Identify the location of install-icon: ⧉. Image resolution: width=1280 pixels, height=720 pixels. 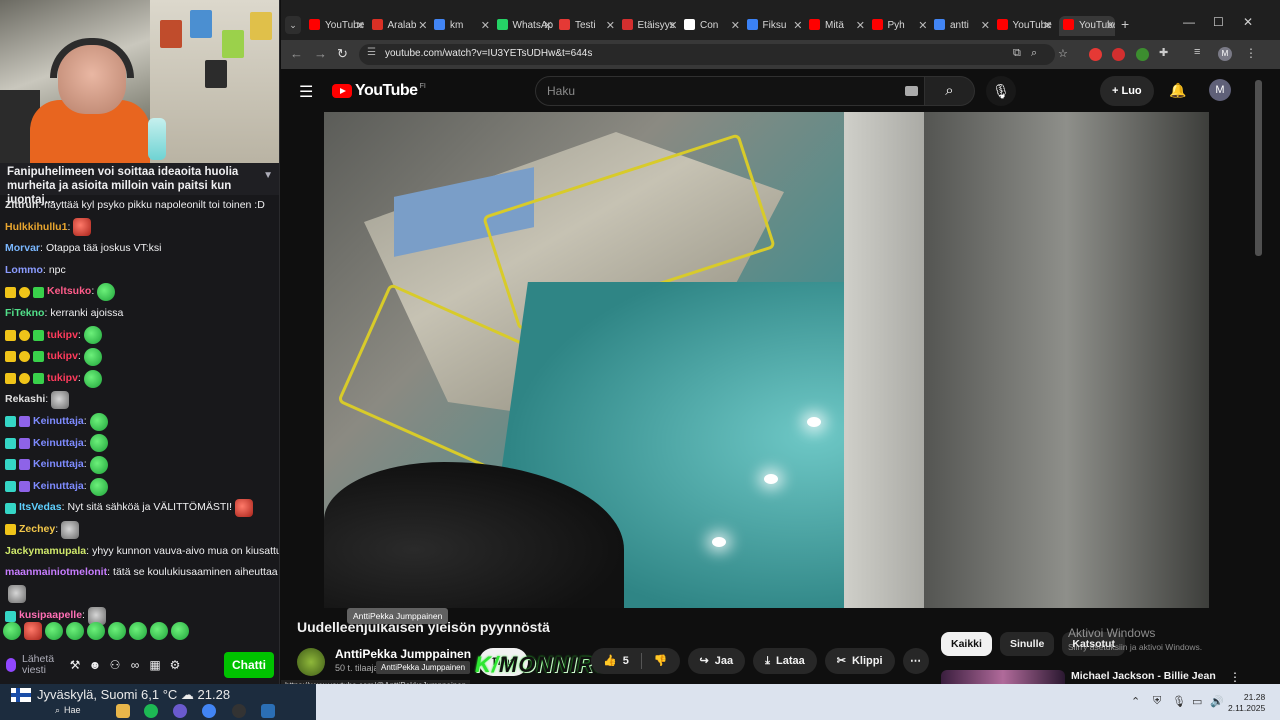
(1017, 53).